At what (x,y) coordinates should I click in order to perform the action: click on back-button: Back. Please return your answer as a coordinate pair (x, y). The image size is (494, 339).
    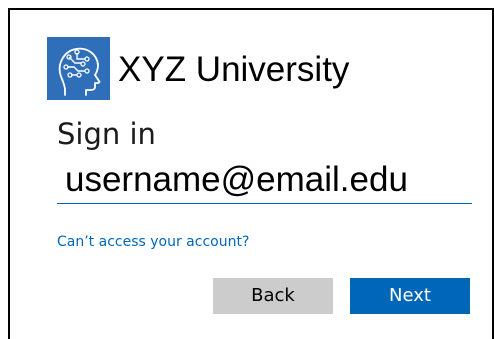
    Looking at the image, I should click on (273, 296).